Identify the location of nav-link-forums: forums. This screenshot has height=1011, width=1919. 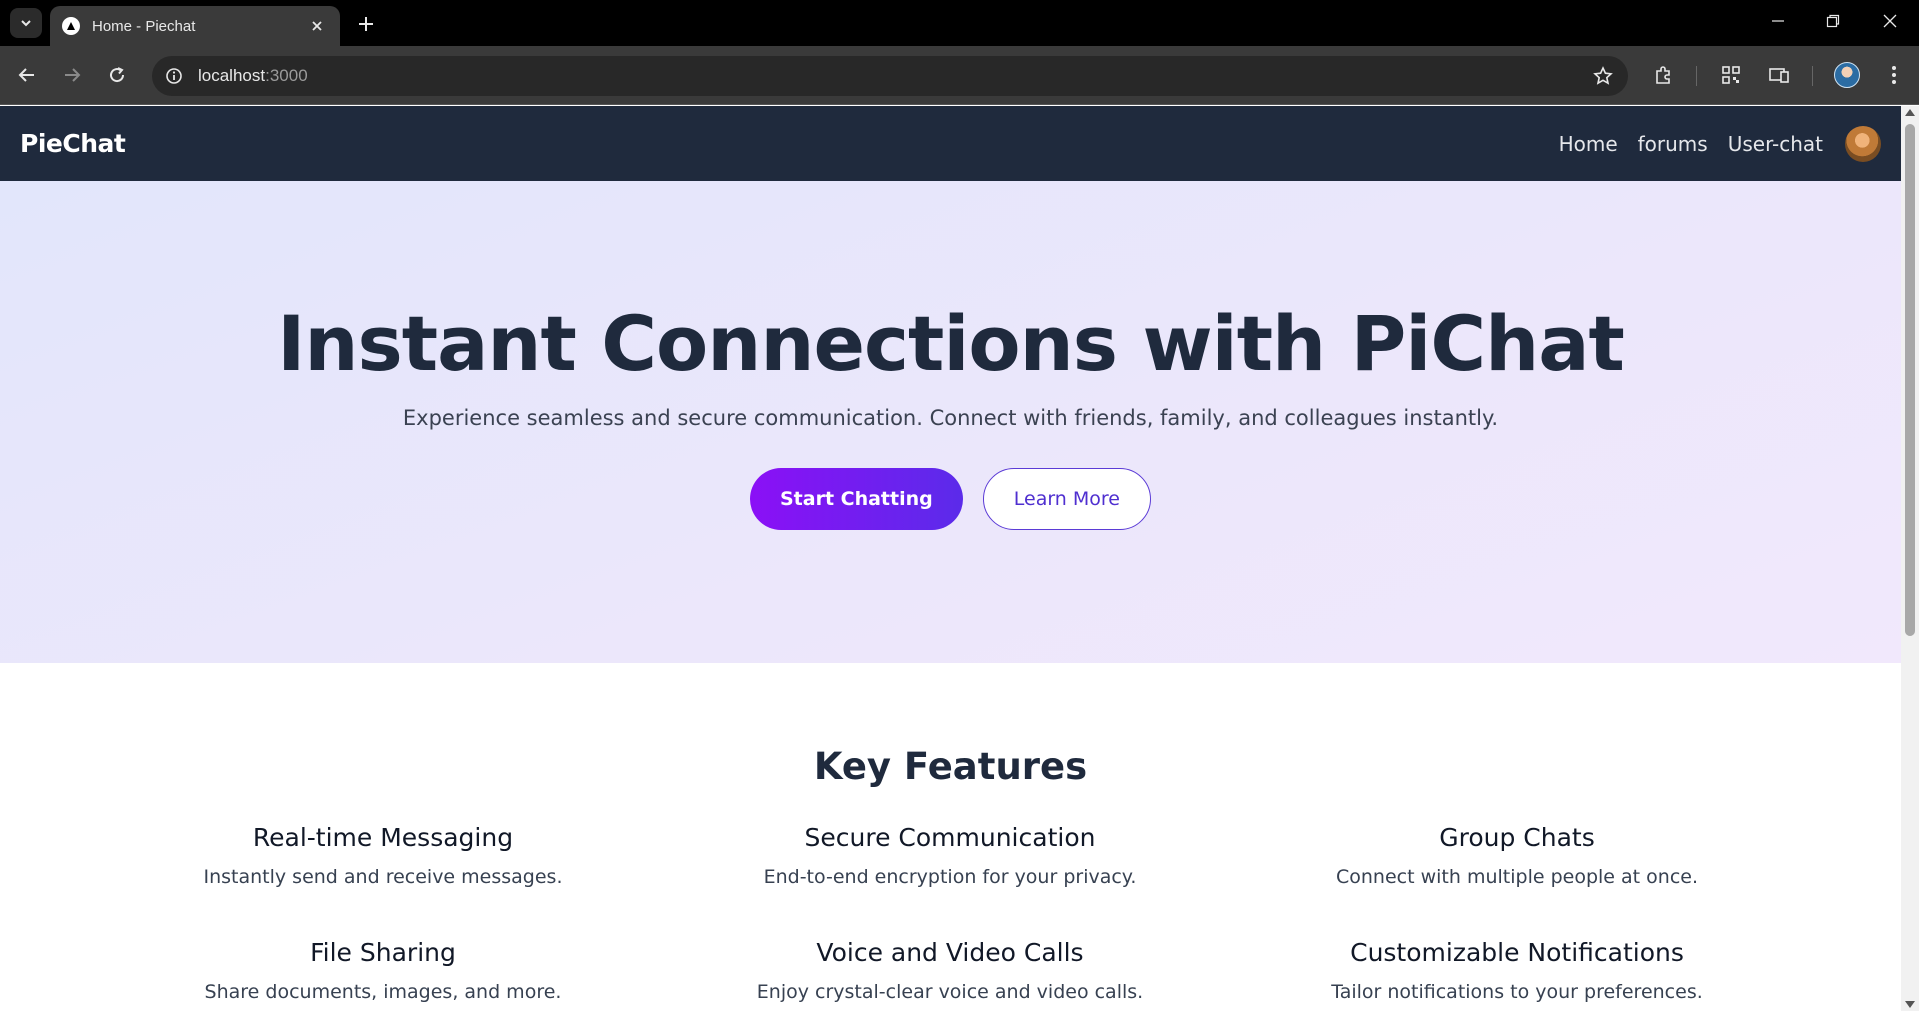
(1673, 144).